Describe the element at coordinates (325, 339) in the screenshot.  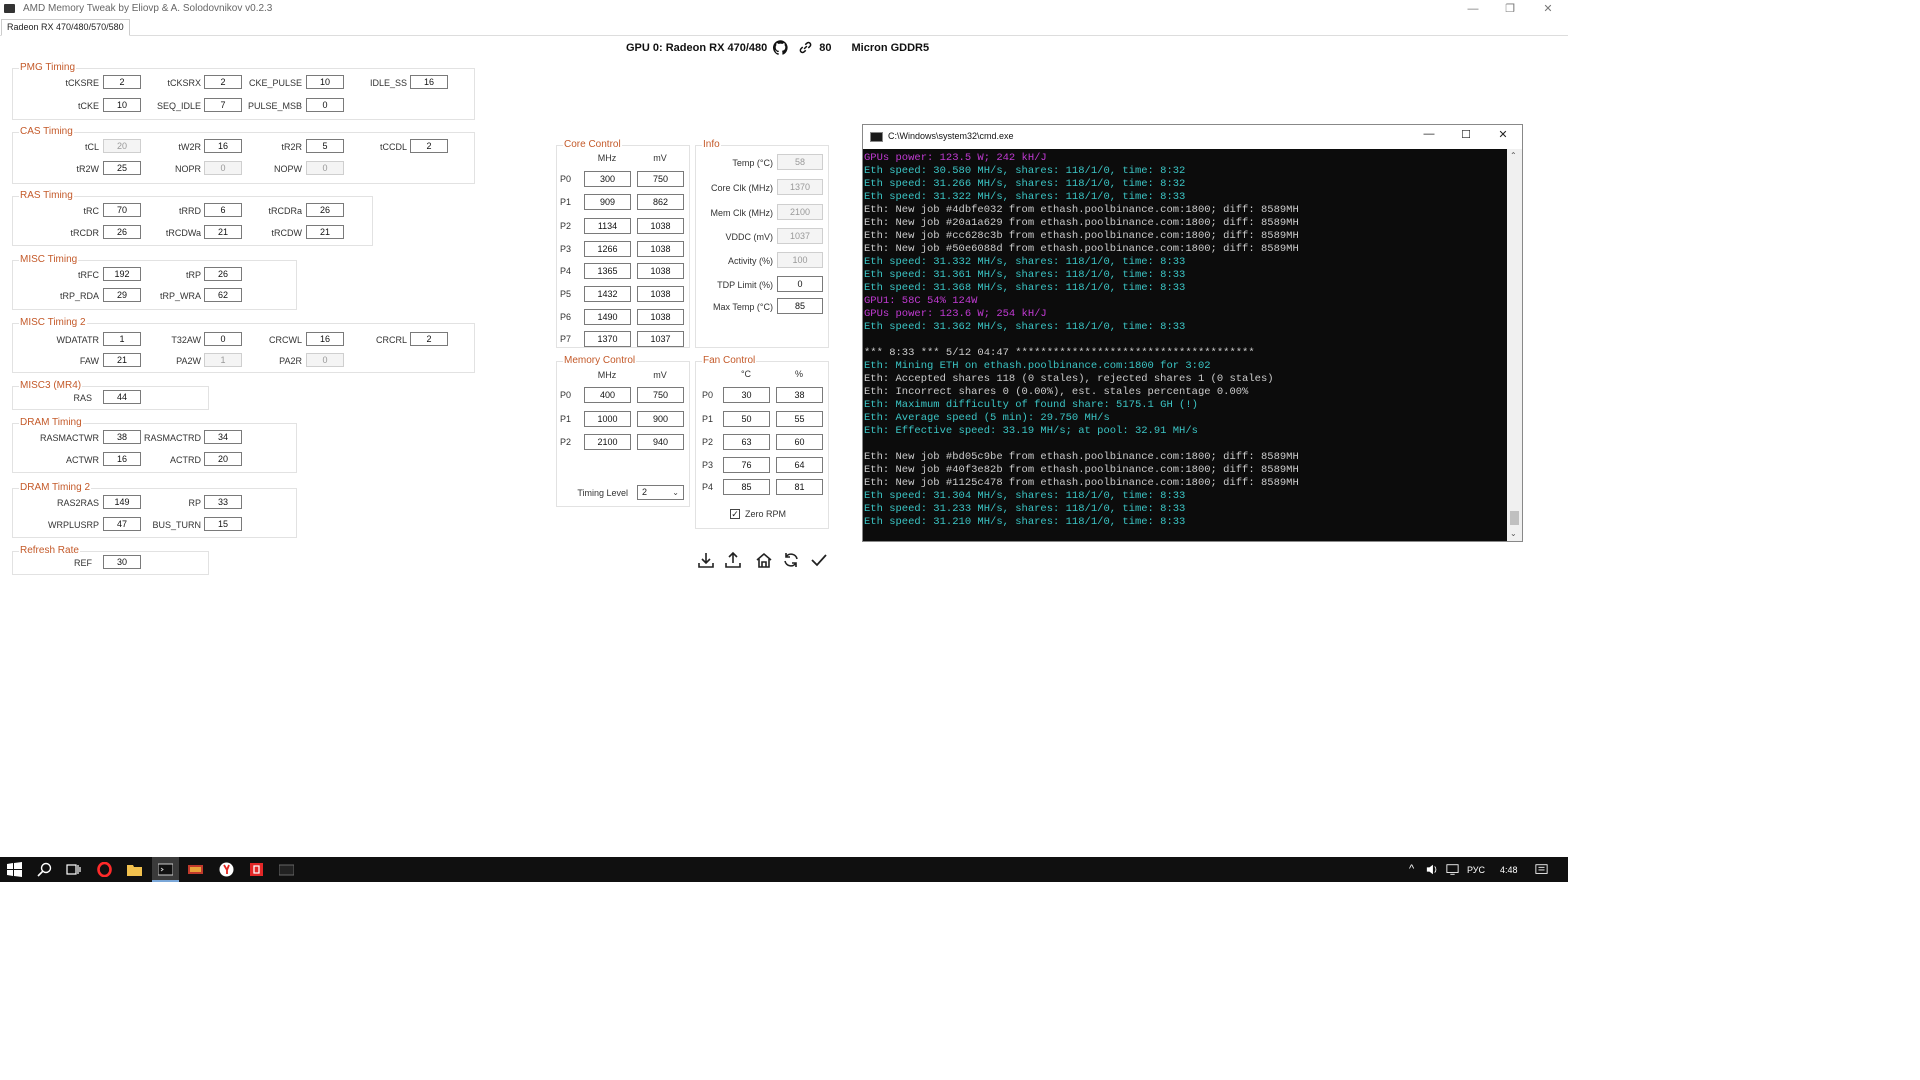
I see `input-crcwl: 16` at that location.